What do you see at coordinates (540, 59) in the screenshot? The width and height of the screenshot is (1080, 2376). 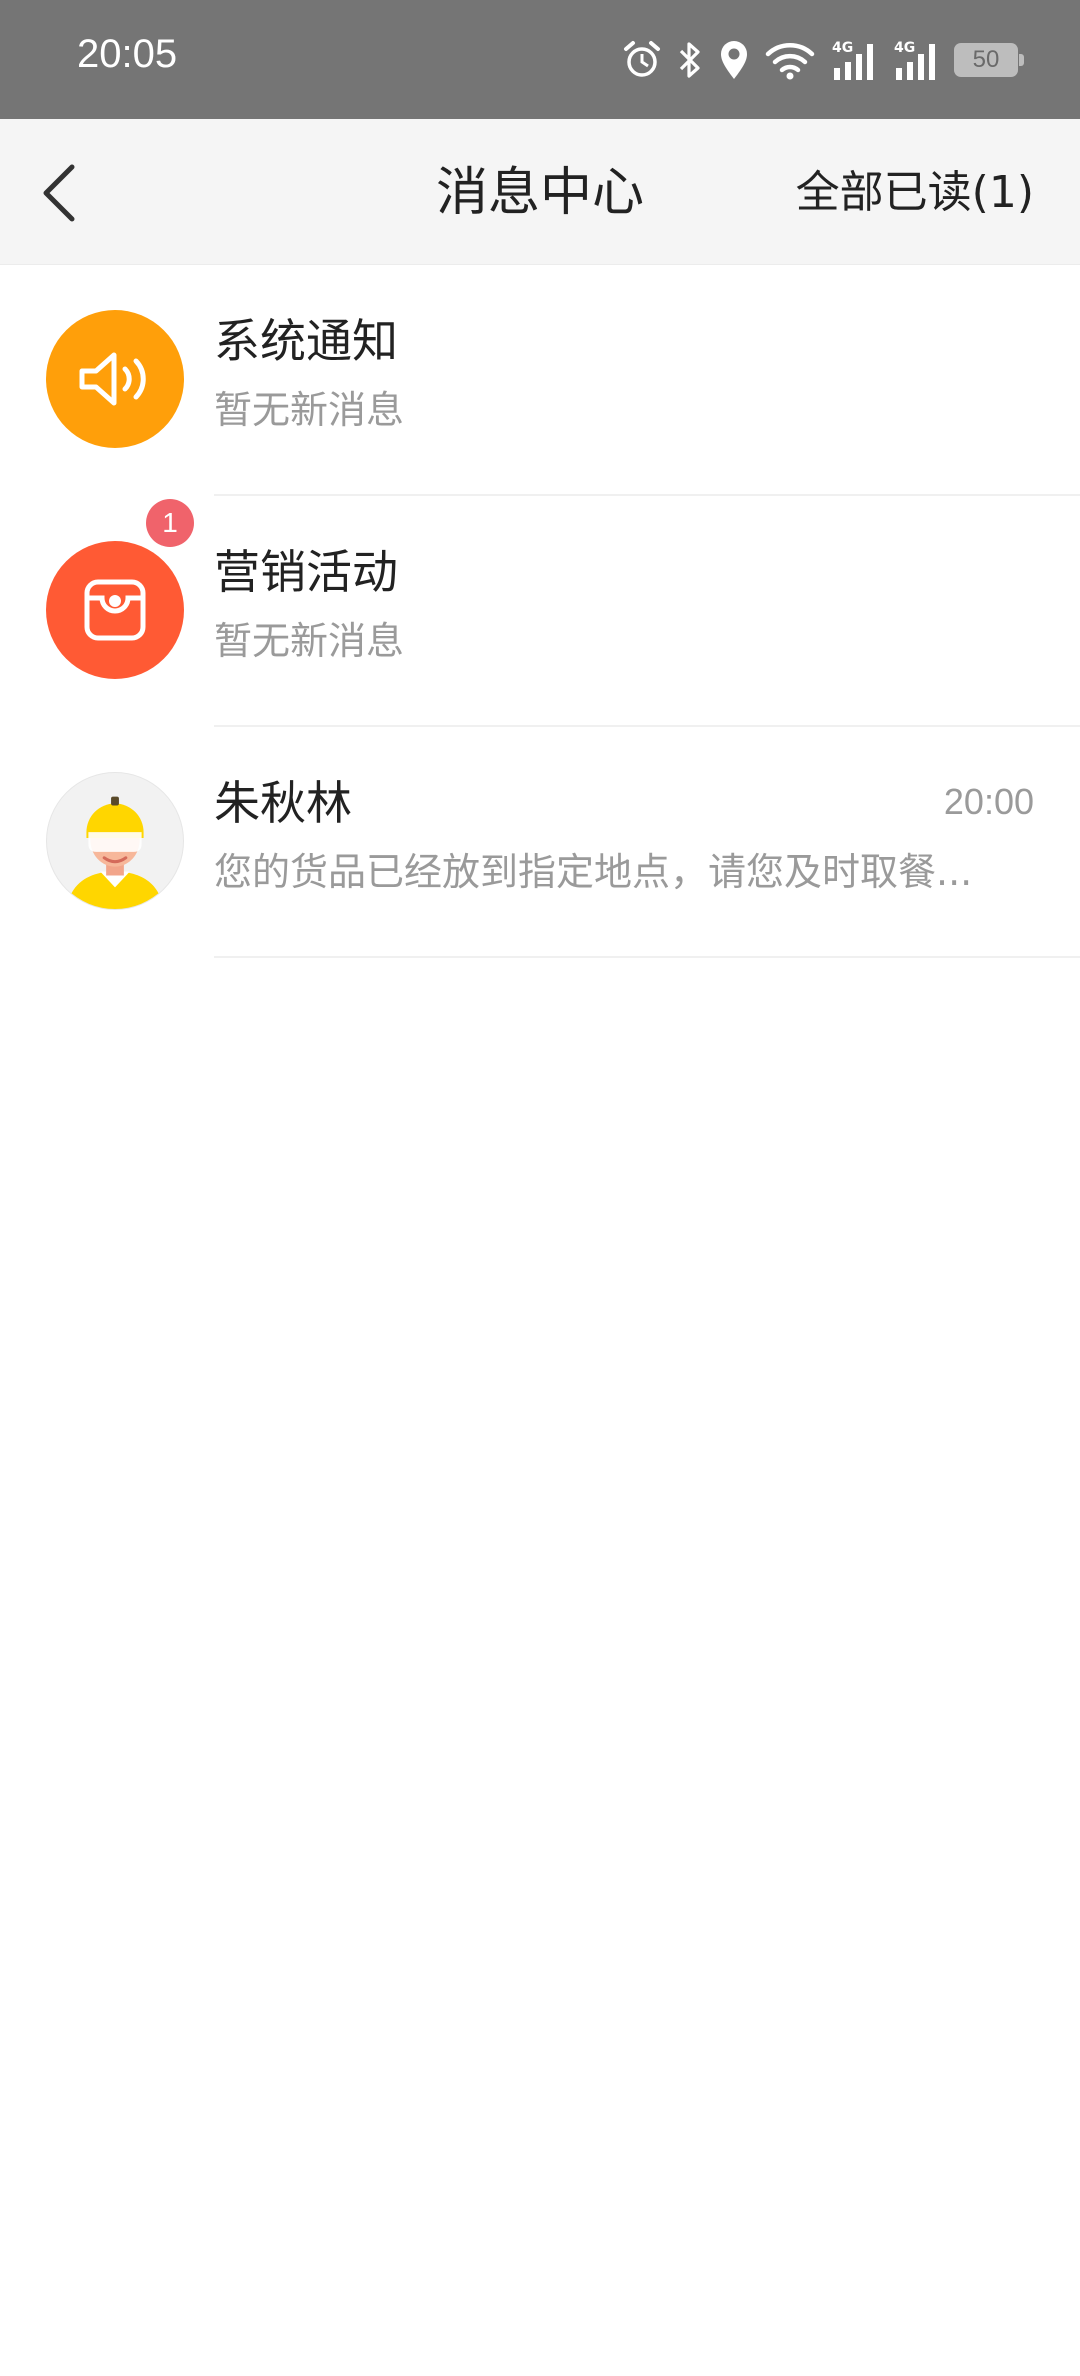 I see `status-bar: 20:05 4G 4G 50` at bounding box center [540, 59].